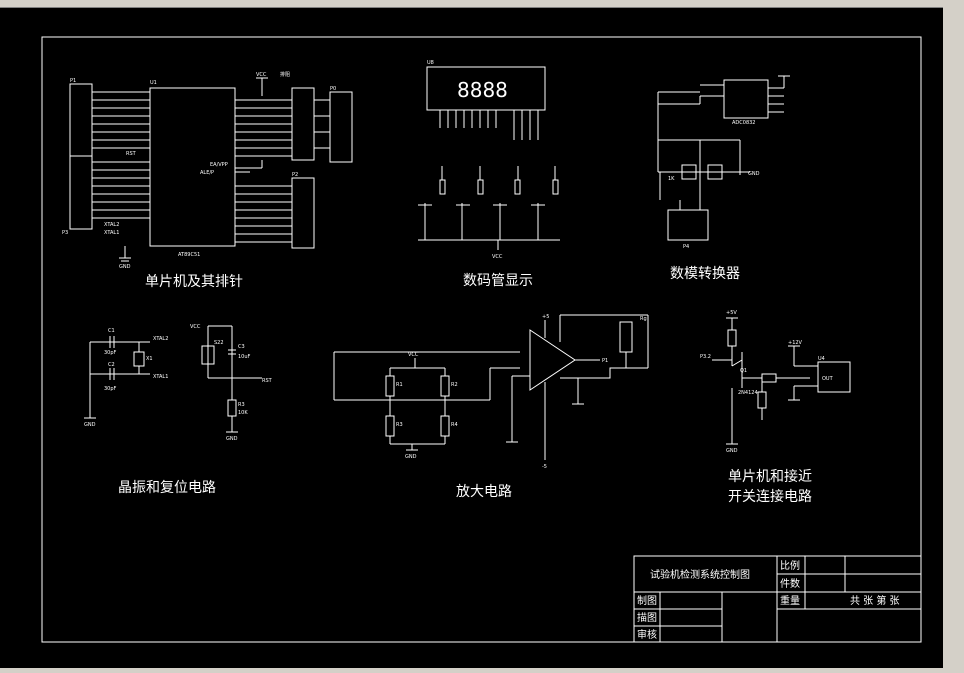 The width and height of the screenshot is (964, 673). I want to click on label-vcc-display: VCC, so click(497, 257).